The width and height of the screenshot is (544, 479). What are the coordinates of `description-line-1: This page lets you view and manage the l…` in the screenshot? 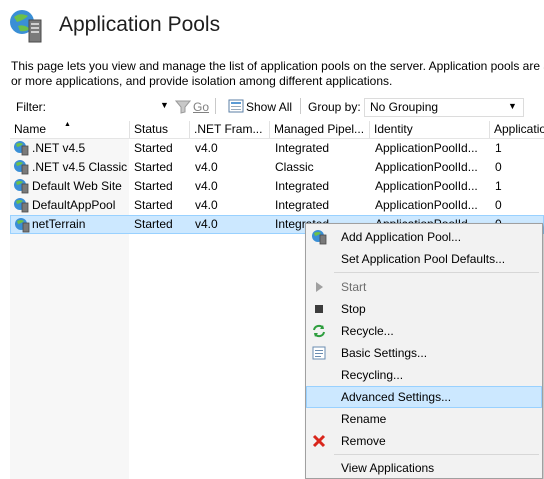 It's located at (277, 66).